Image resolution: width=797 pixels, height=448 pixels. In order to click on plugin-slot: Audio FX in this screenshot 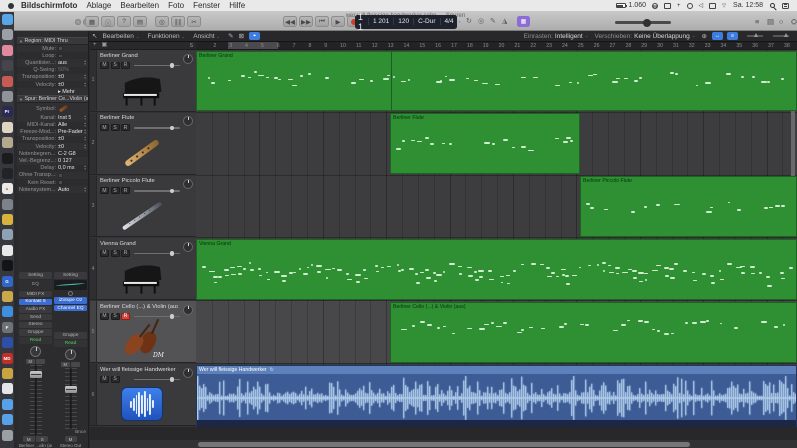, I will do `click(35, 309)`.